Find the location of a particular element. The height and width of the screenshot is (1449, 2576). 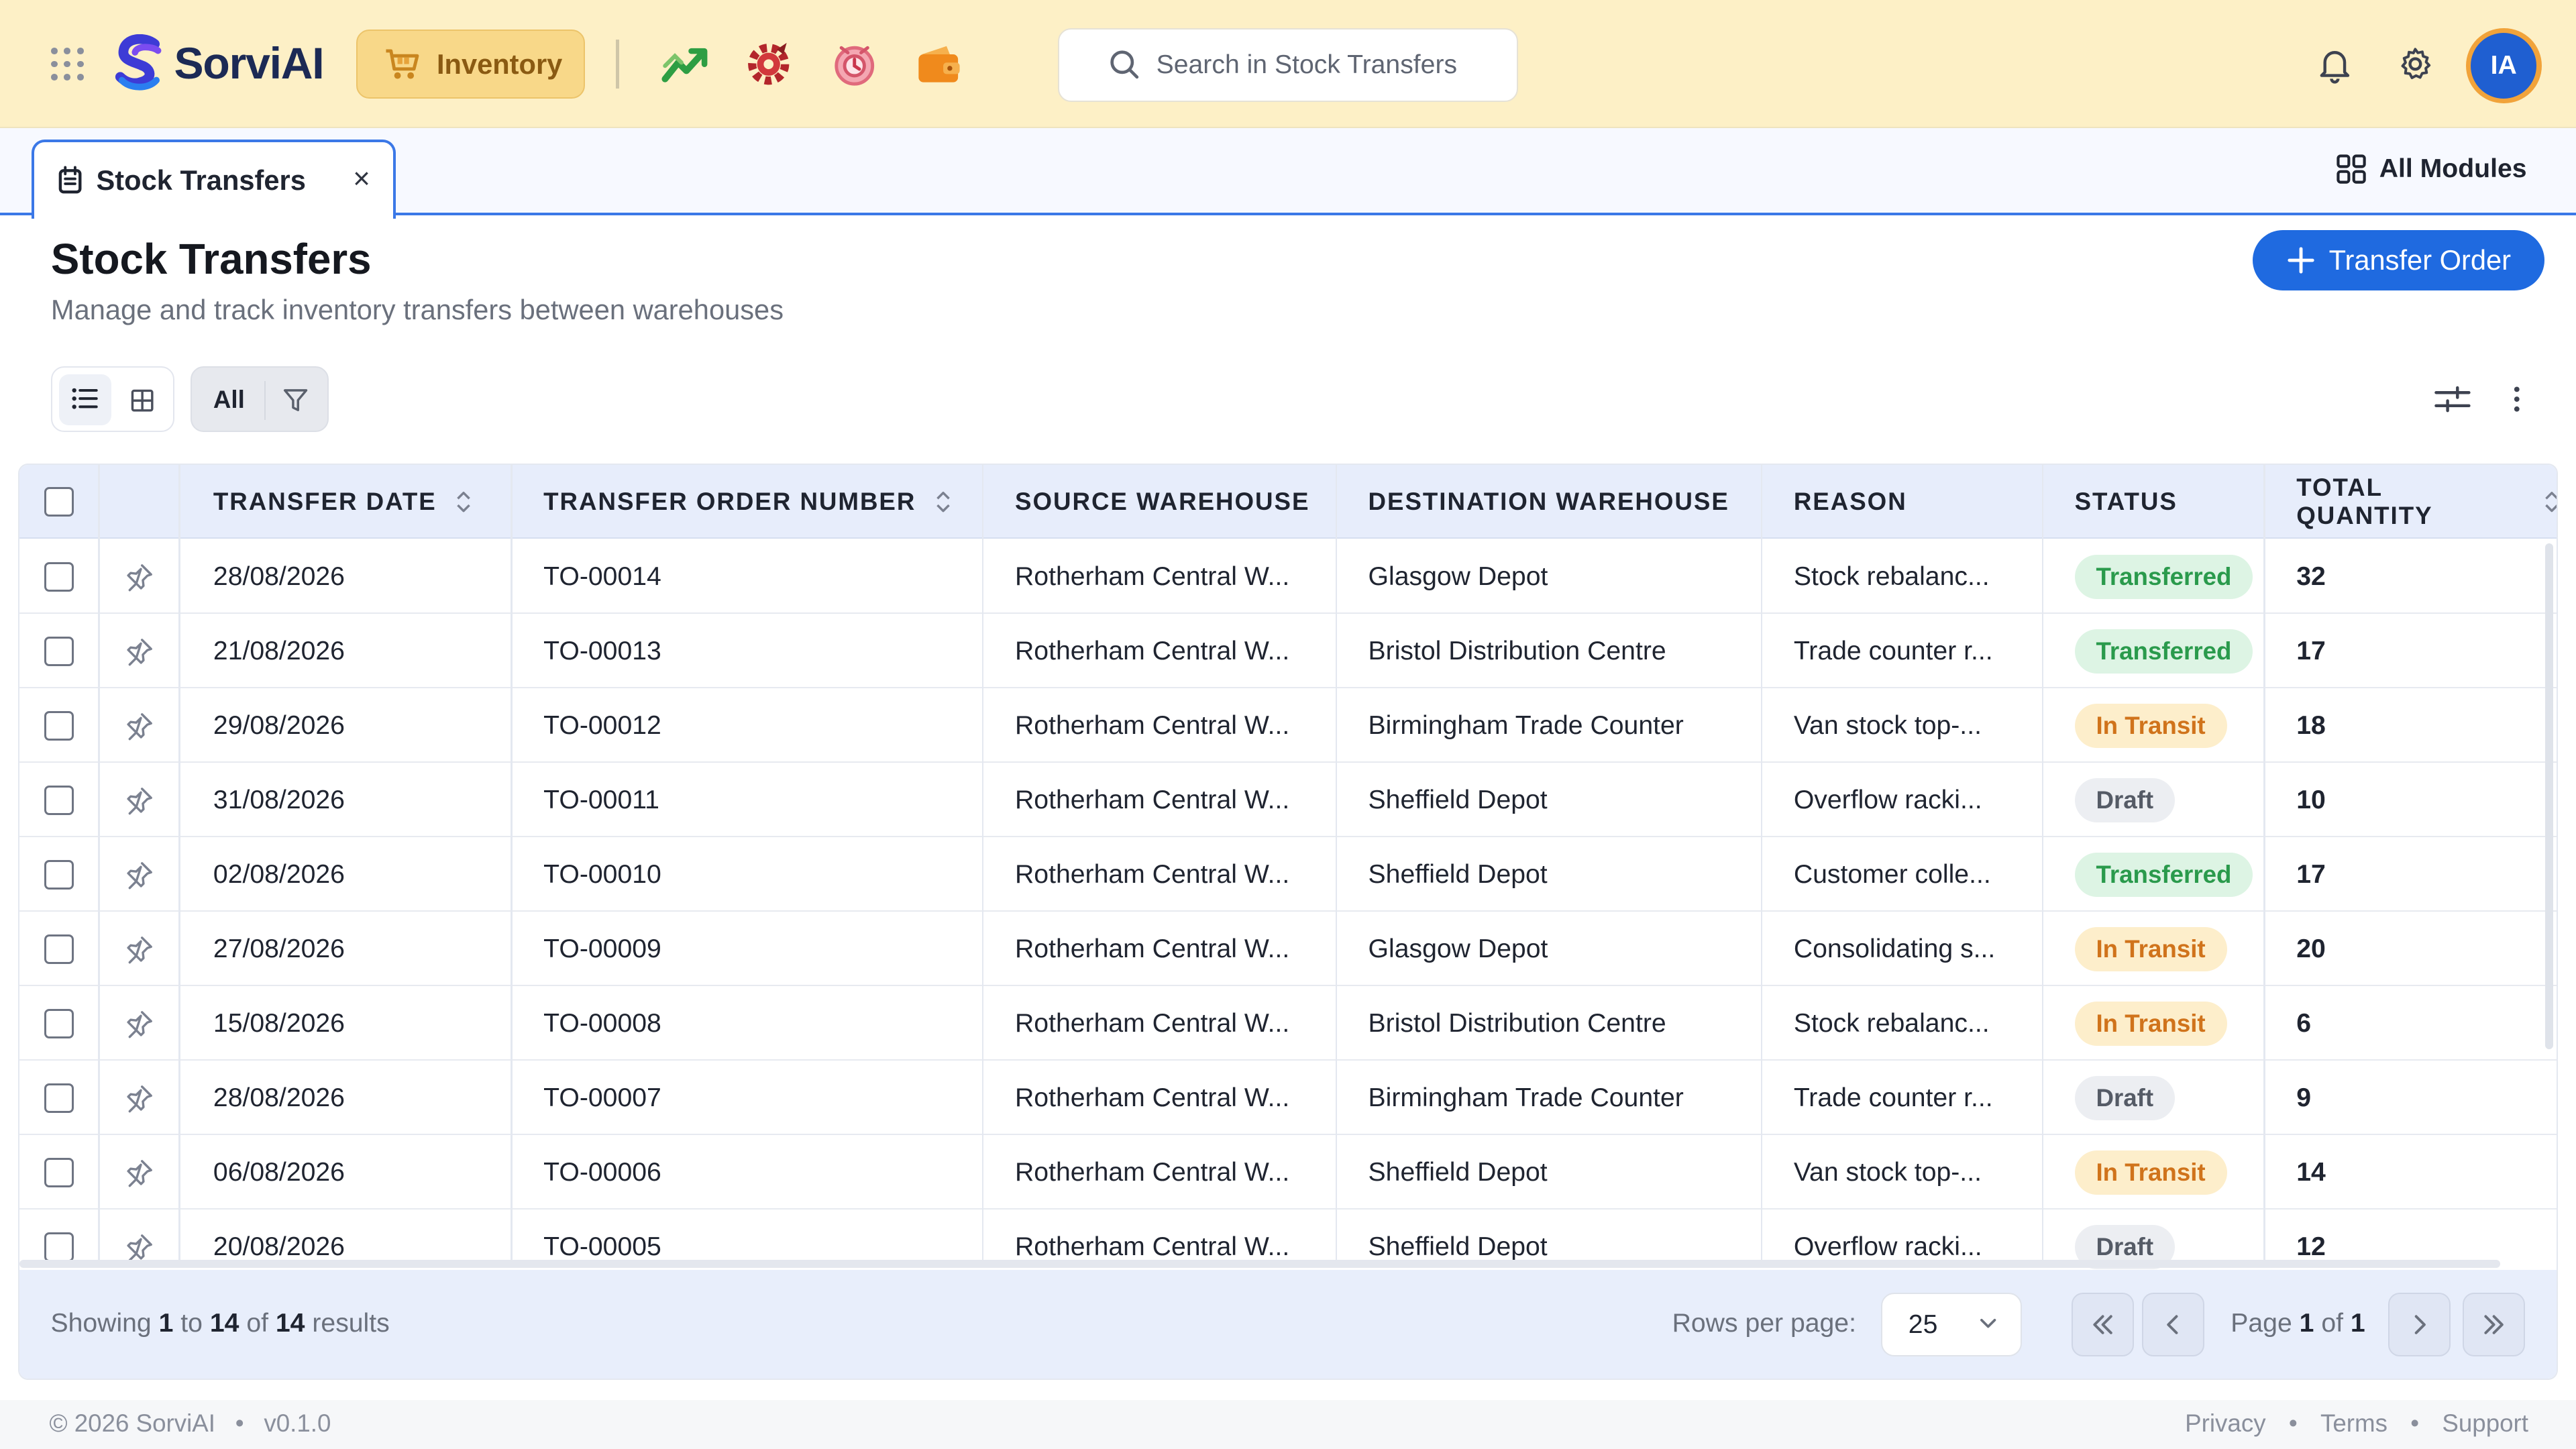

vertical-scrollbar is located at coordinates (2549, 796).